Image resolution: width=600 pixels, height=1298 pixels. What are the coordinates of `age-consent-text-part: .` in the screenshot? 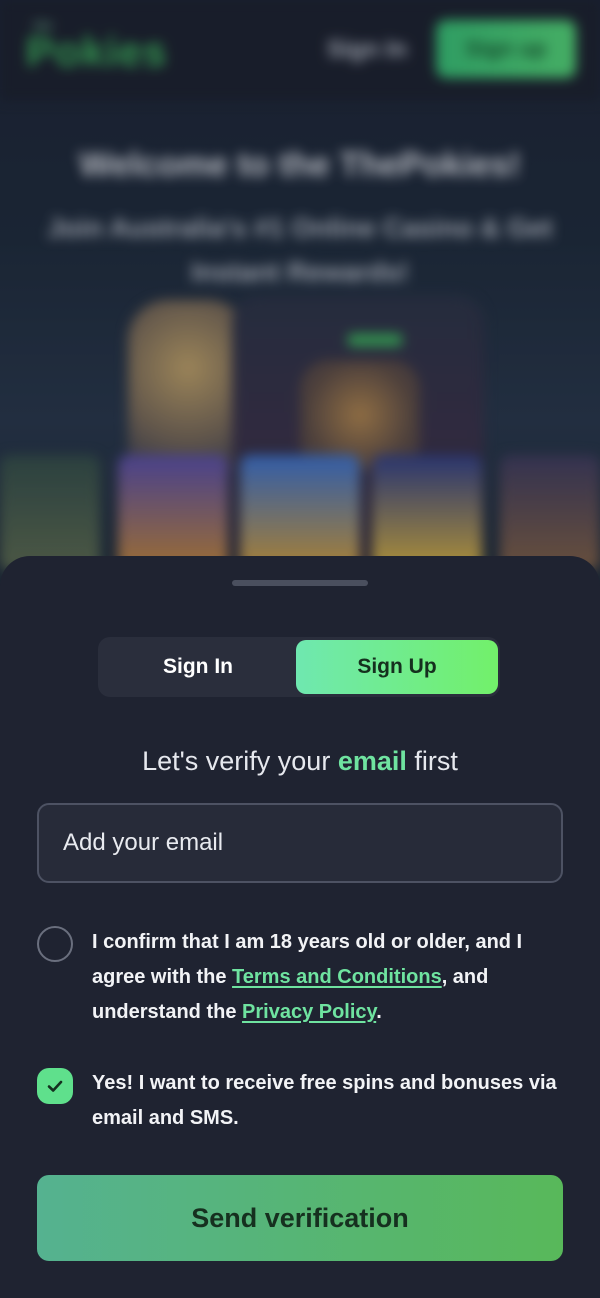 It's located at (379, 1012).